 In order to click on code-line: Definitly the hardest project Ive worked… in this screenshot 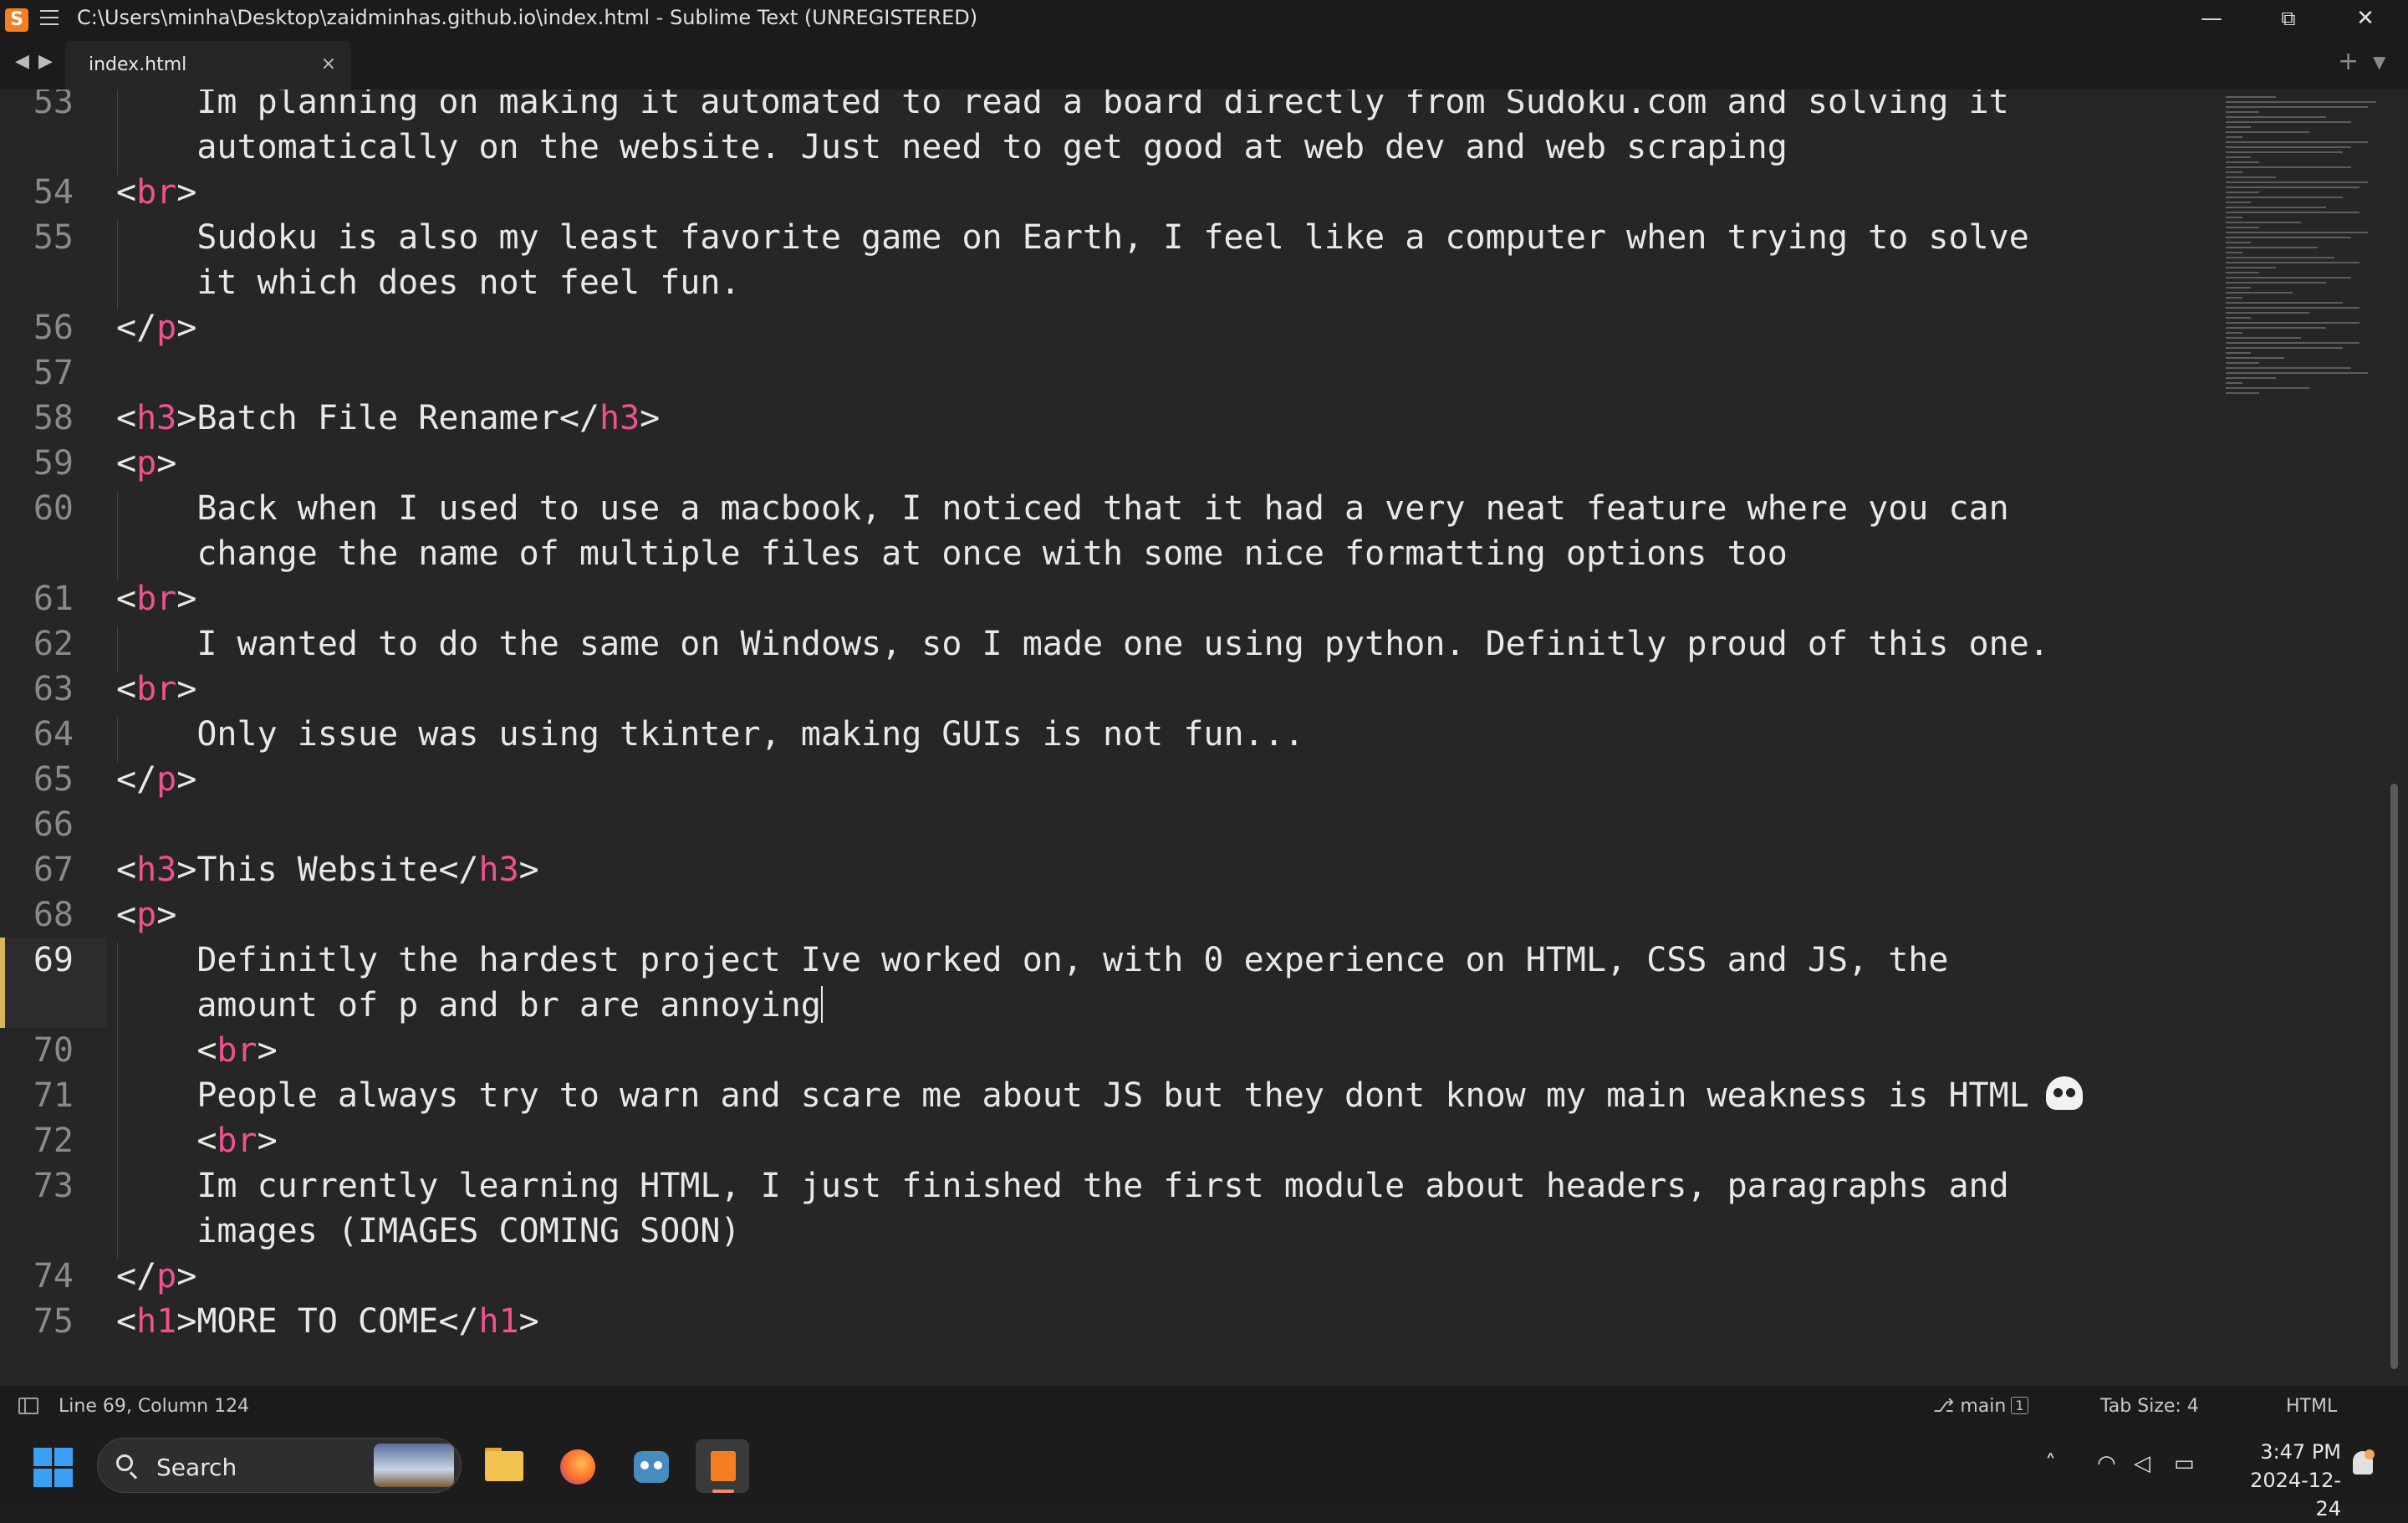, I will do `click(1032, 960)`.